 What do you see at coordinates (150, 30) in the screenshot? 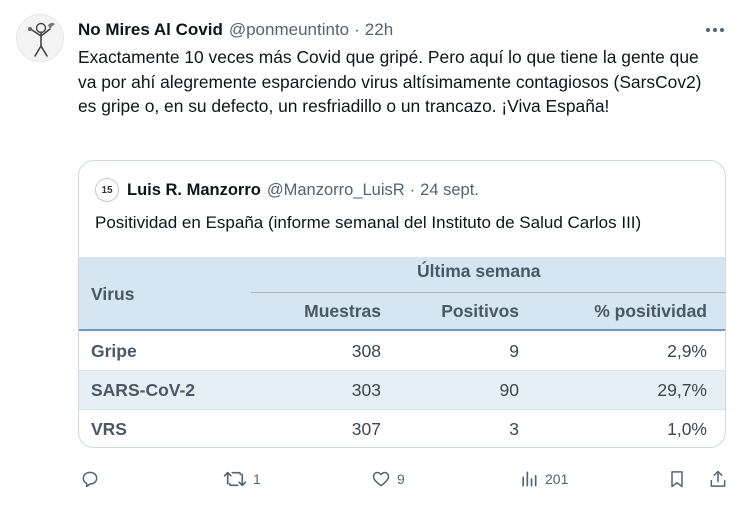
I see `author-name: No Mires Al Covid` at bounding box center [150, 30].